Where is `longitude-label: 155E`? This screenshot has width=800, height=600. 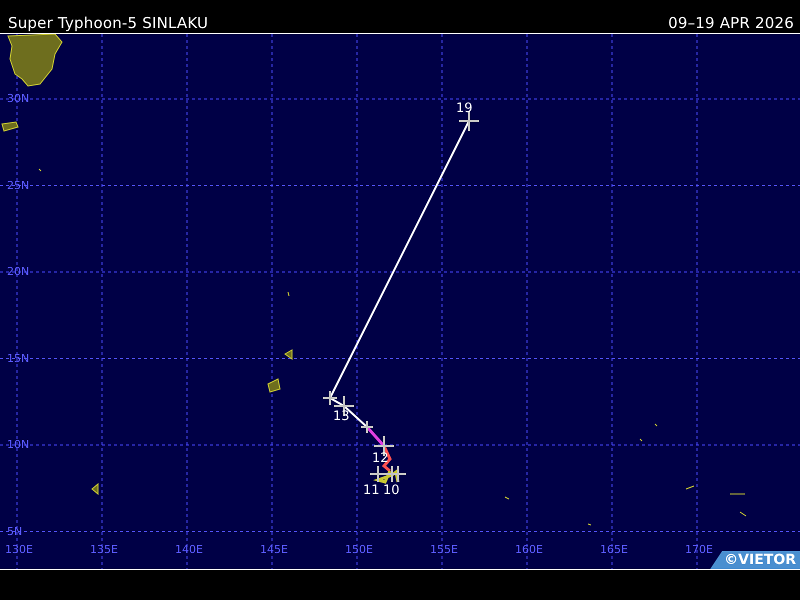 longitude-label: 155E is located at coordinates (444, 550).